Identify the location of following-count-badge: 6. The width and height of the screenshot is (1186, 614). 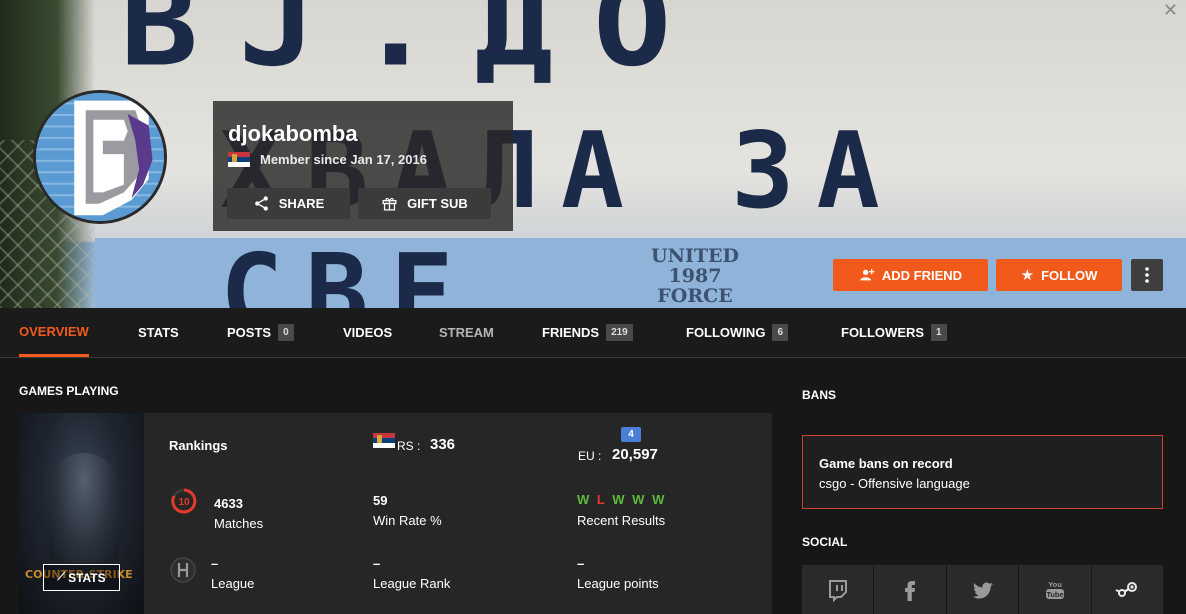
(780, 332).